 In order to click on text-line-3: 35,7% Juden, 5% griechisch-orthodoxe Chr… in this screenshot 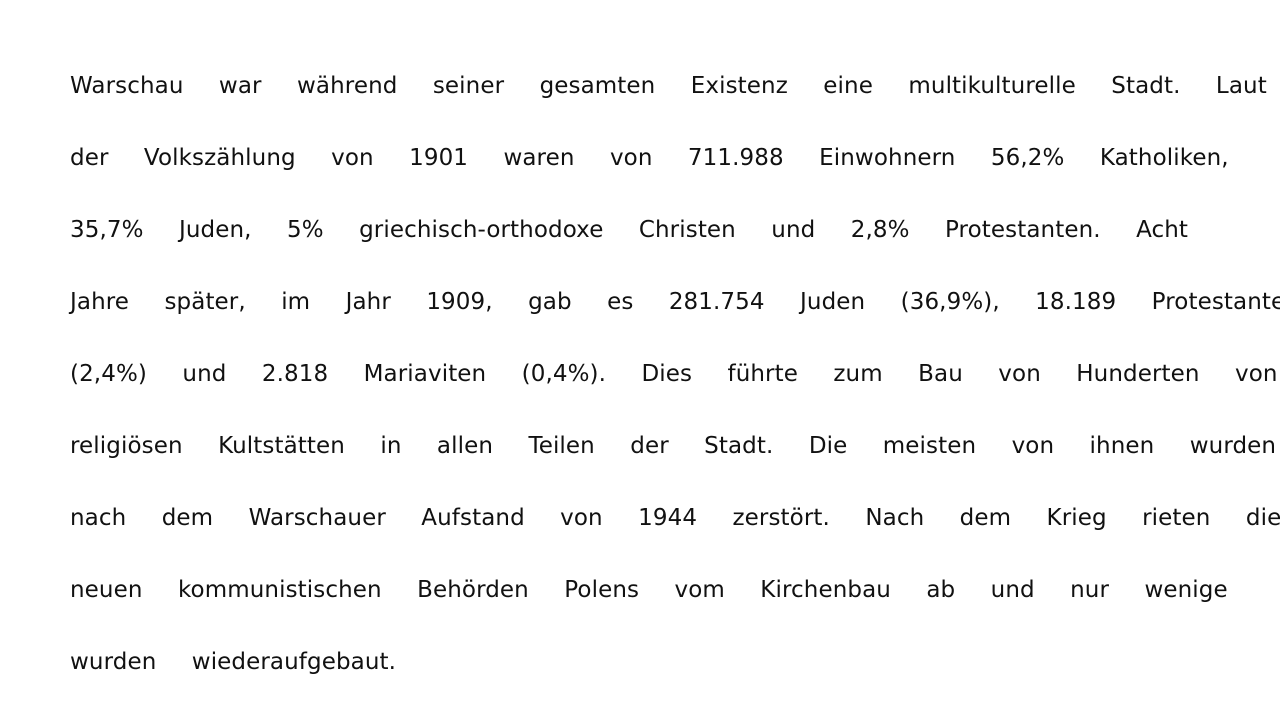, I will do `click(629, 230)`.